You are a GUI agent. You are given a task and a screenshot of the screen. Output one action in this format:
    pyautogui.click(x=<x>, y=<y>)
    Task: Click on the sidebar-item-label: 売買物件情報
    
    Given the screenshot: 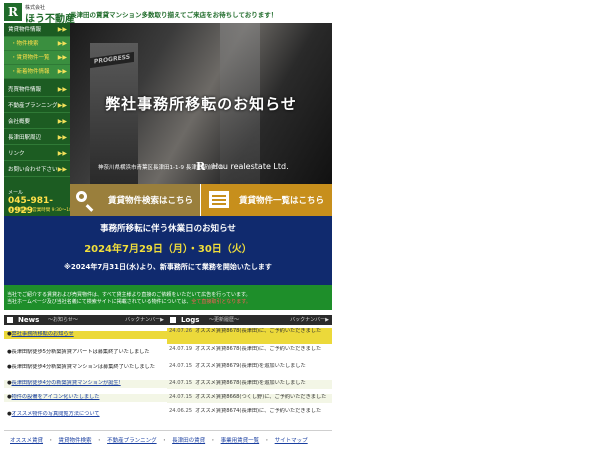 What is the action you would take?
    pyautogui.click(x=25, y=90)
    